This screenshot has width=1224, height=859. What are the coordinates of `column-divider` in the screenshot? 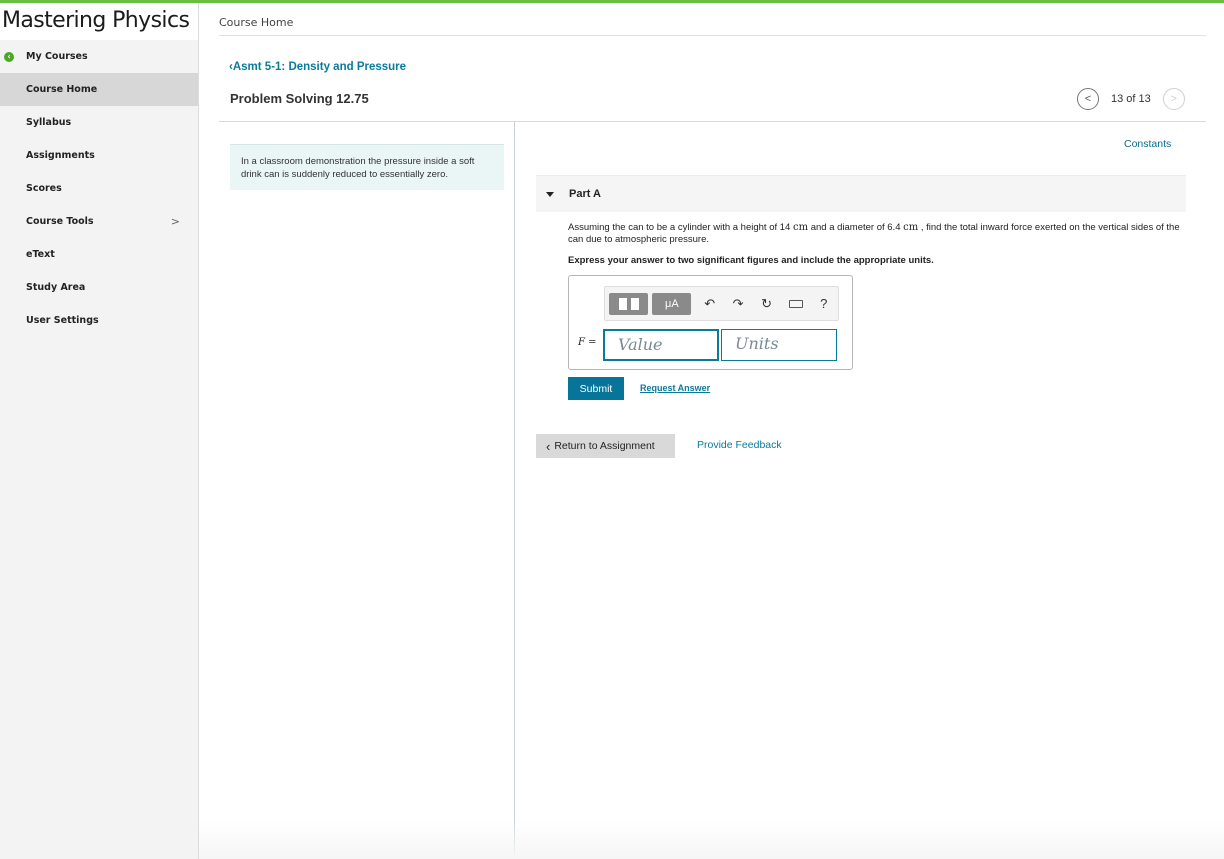 It's located at (514, 490).